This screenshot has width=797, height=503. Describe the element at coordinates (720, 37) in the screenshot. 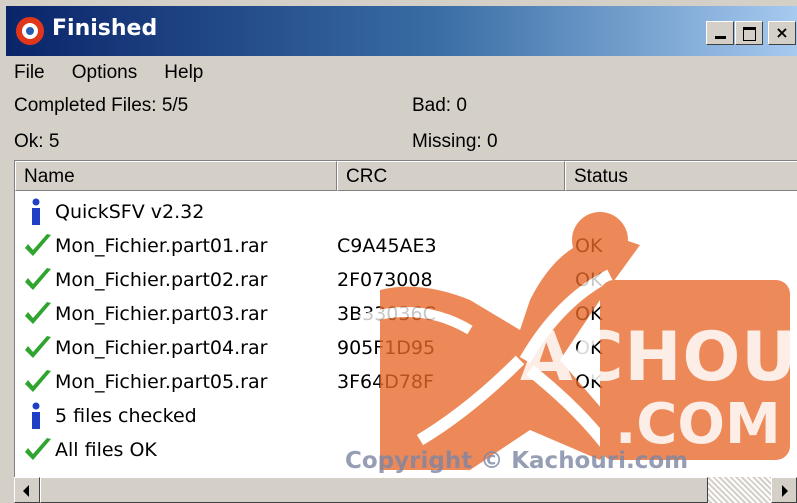

I see `minimize-icon` at that location.